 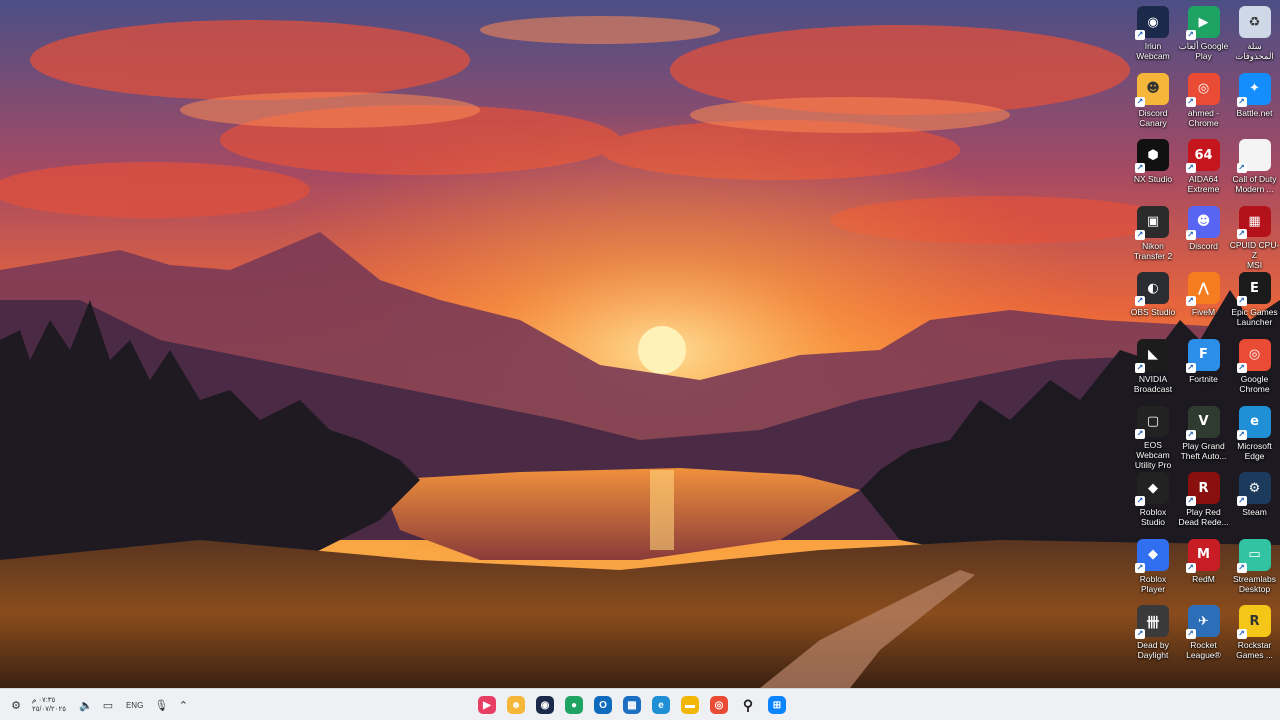 I want to click on icon-glyph: ▣, so click(x=1153, y=222).